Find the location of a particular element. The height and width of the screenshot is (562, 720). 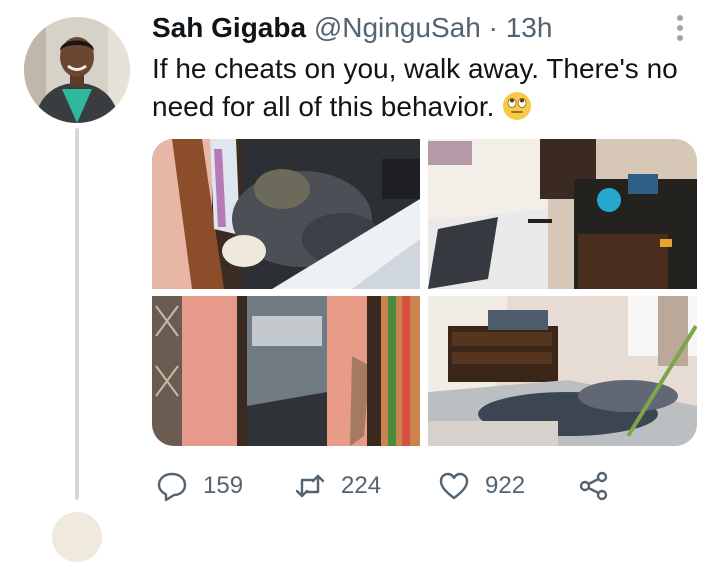

author-handle: @NginguSah is located at coordinates (397, 27).